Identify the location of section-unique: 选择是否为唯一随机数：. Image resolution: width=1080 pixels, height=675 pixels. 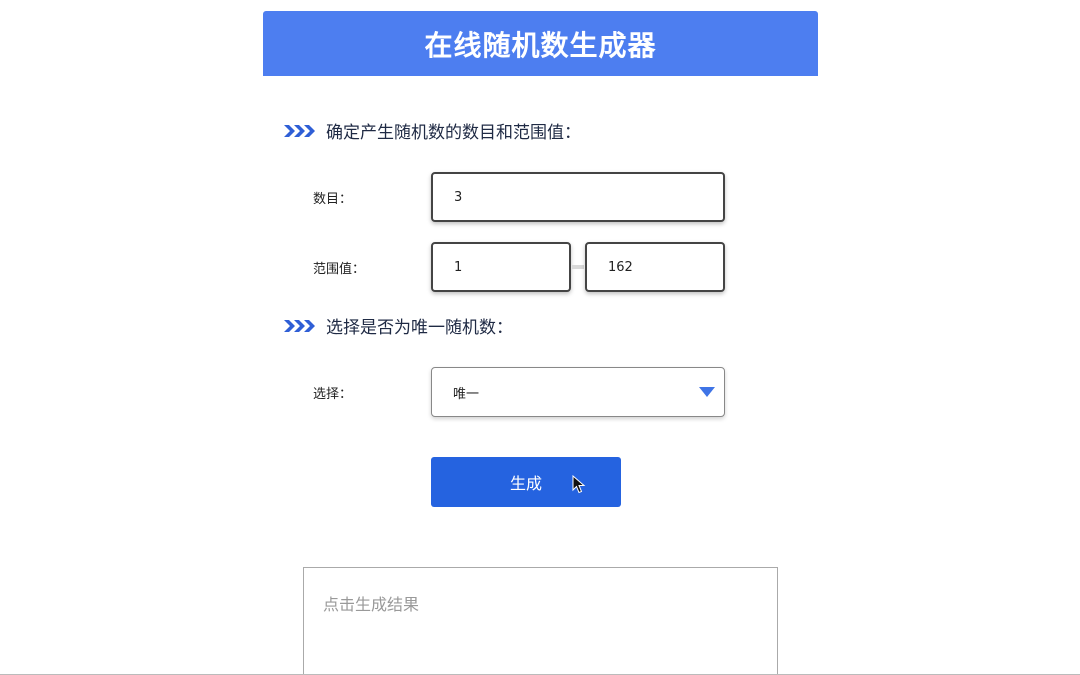
(398, 325).